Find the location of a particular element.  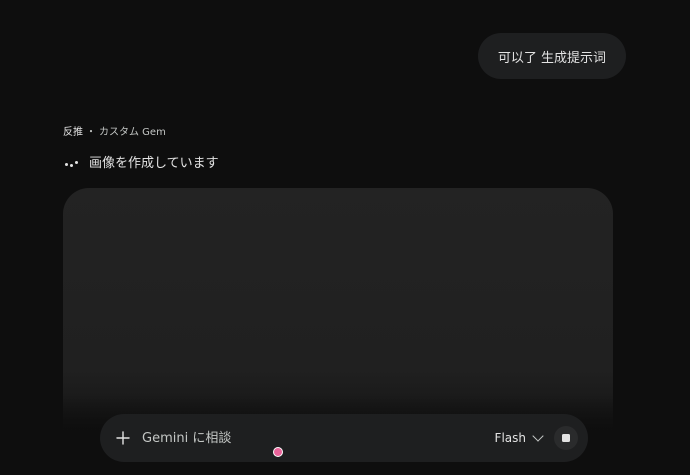

gem-type: カスタム Gem is located at coordinates (132, 132).